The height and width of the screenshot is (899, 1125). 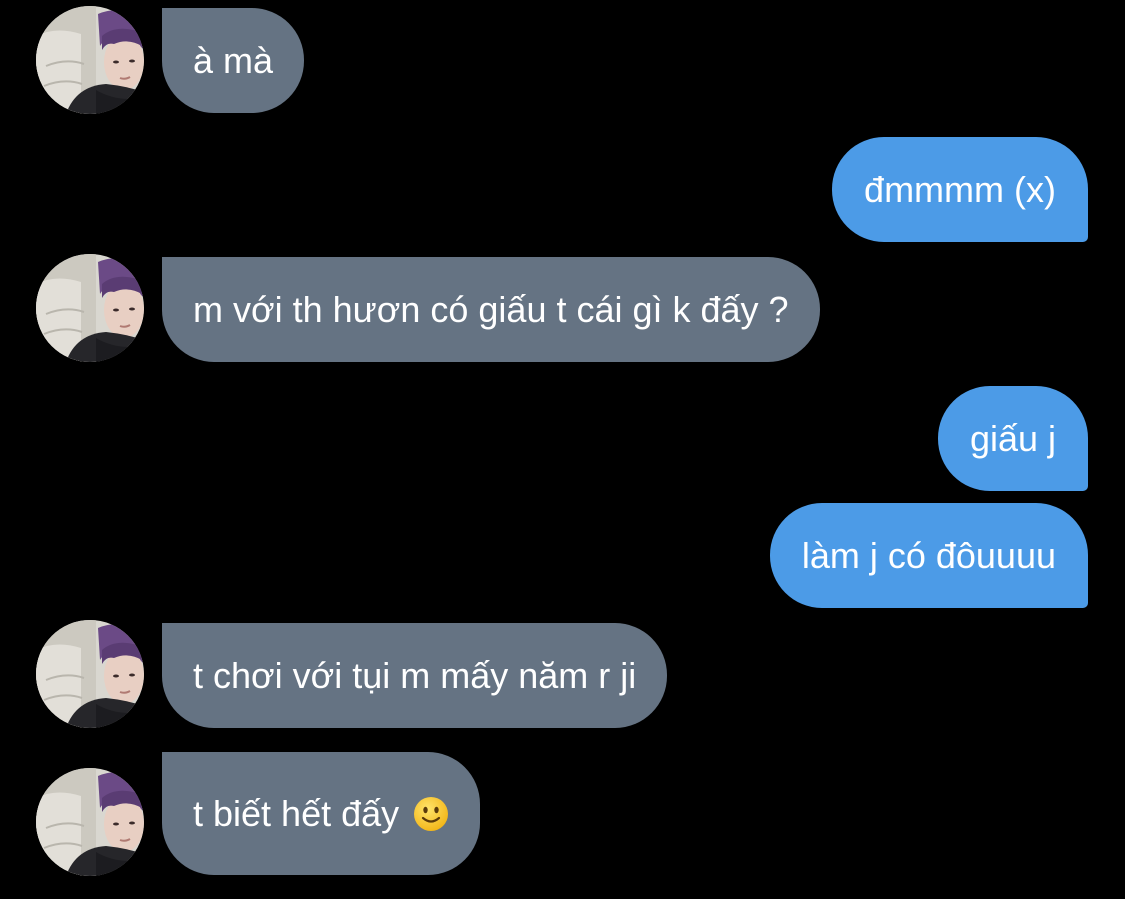 I want to click on message-text: đmmmm (x), so click(x=960, y=189).